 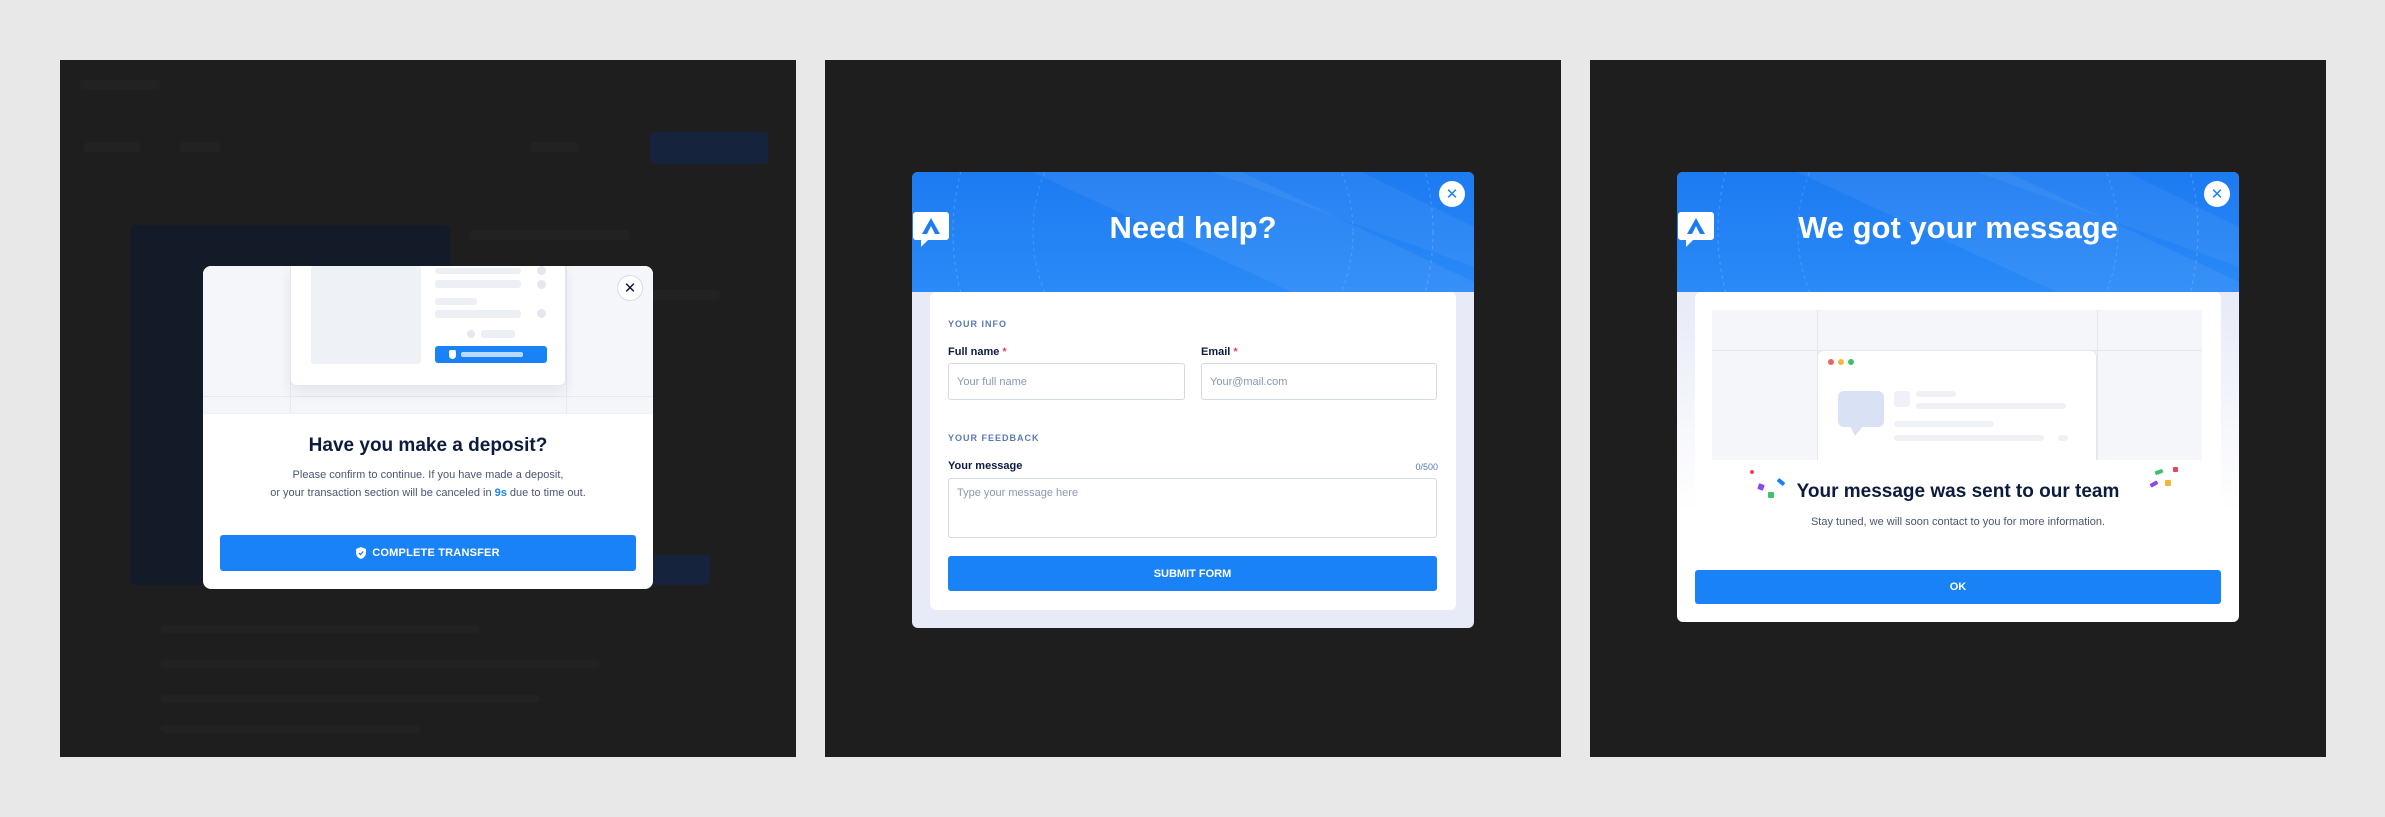 I want to click on section-your-info: YOUR INFO, so click(x=978, y=324).